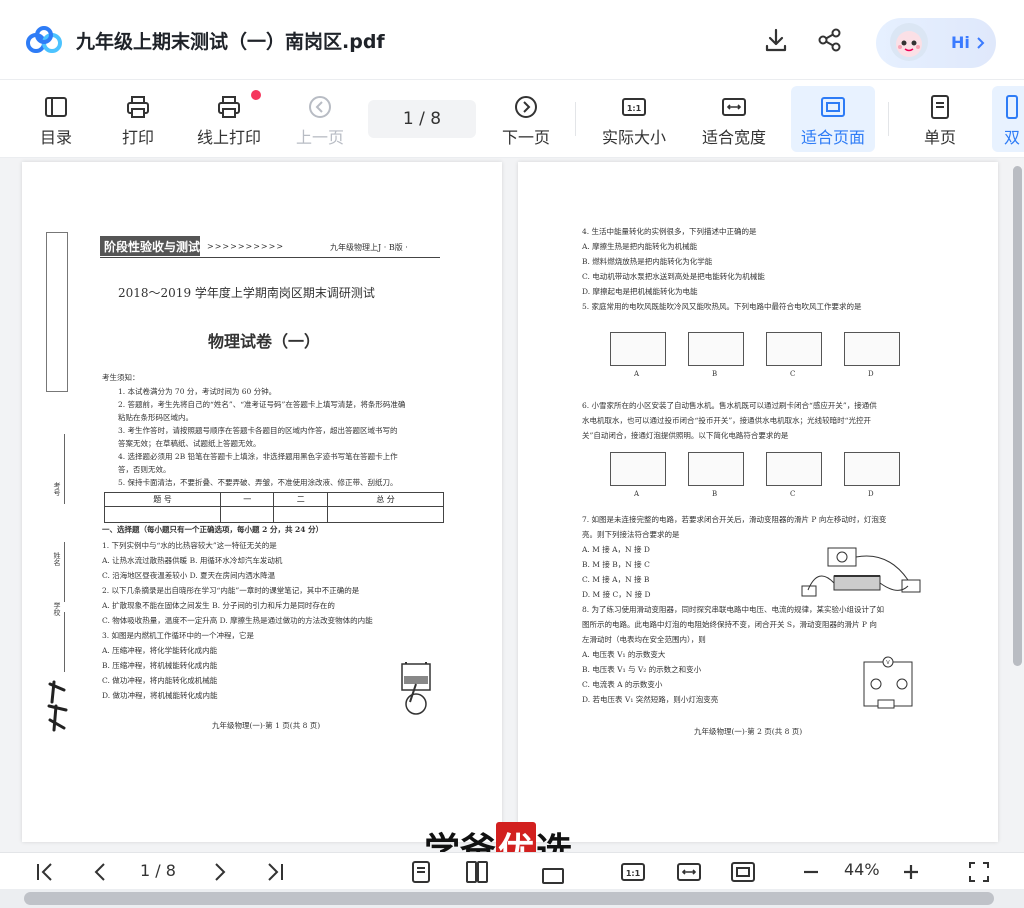  I want to click on single-page-button: 单页, so click(940, 119).